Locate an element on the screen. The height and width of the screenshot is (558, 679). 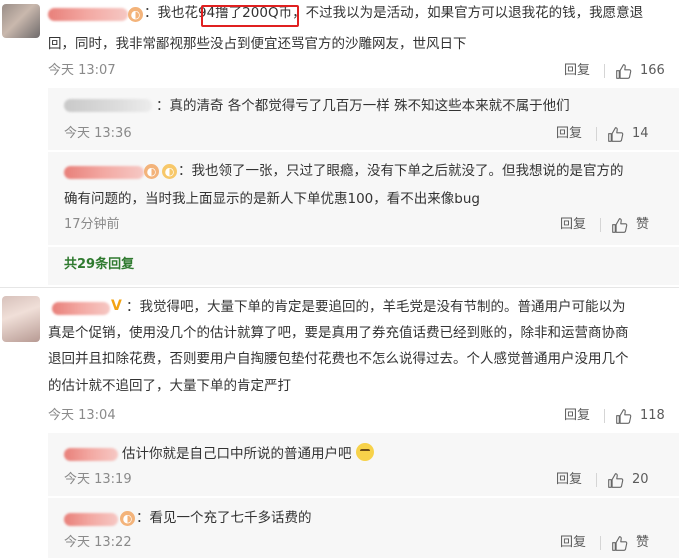
reply-time: 今天 13:19 is located at coordinates (98, 479).